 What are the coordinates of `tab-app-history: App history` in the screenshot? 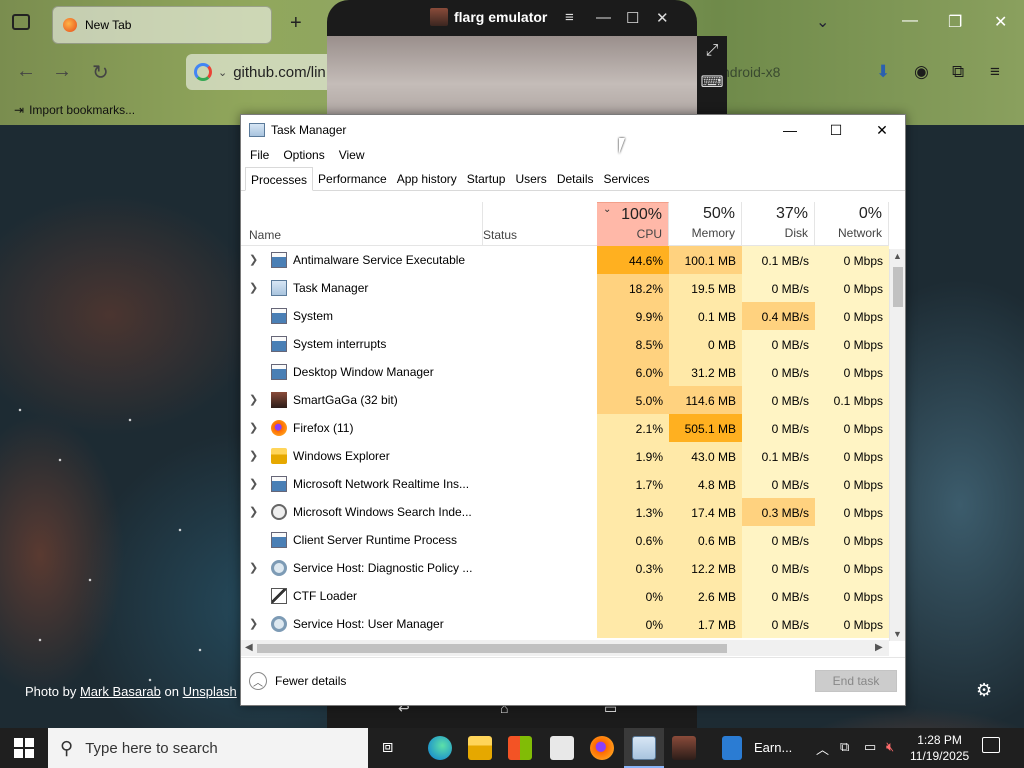 It's located at (427, 178).